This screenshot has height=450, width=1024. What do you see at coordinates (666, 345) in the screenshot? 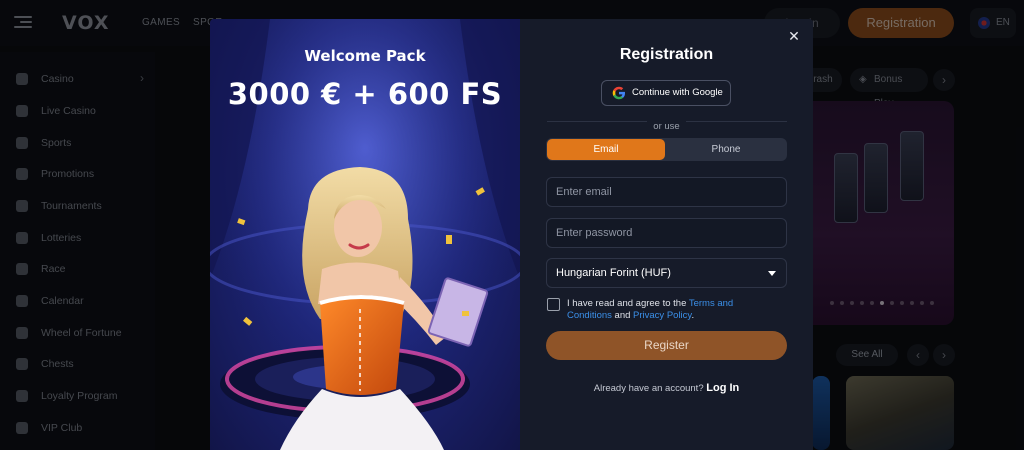
I see `register-button: Register` at bounding box center [666, 345].